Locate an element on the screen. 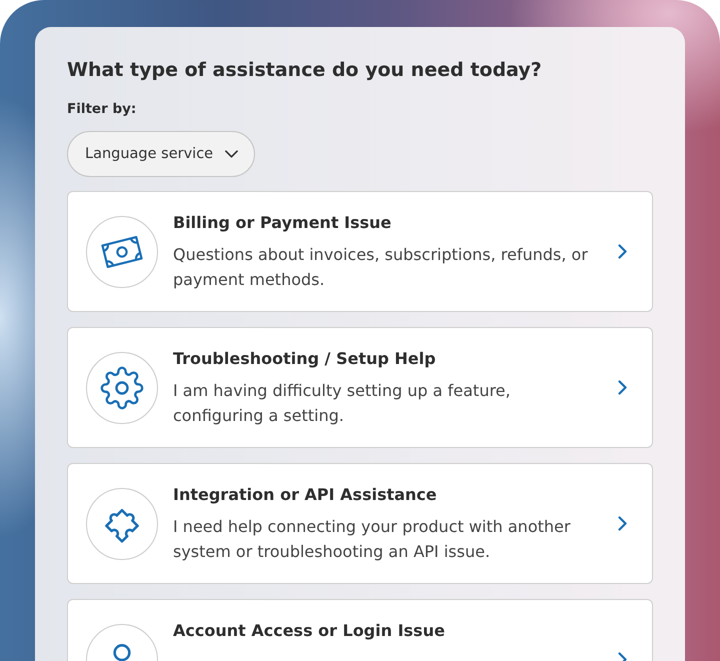 Image resolution: width=720 pixels, height=661 pixels. option-description: I am having difficulty setting up a feature, configuring a setting. is located at coordinates (342, 403).